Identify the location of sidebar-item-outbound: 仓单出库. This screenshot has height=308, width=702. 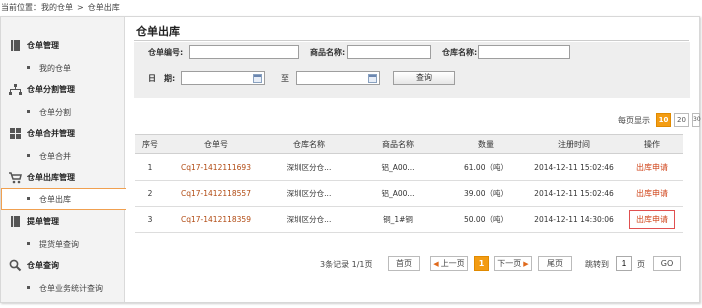
(63, 199).